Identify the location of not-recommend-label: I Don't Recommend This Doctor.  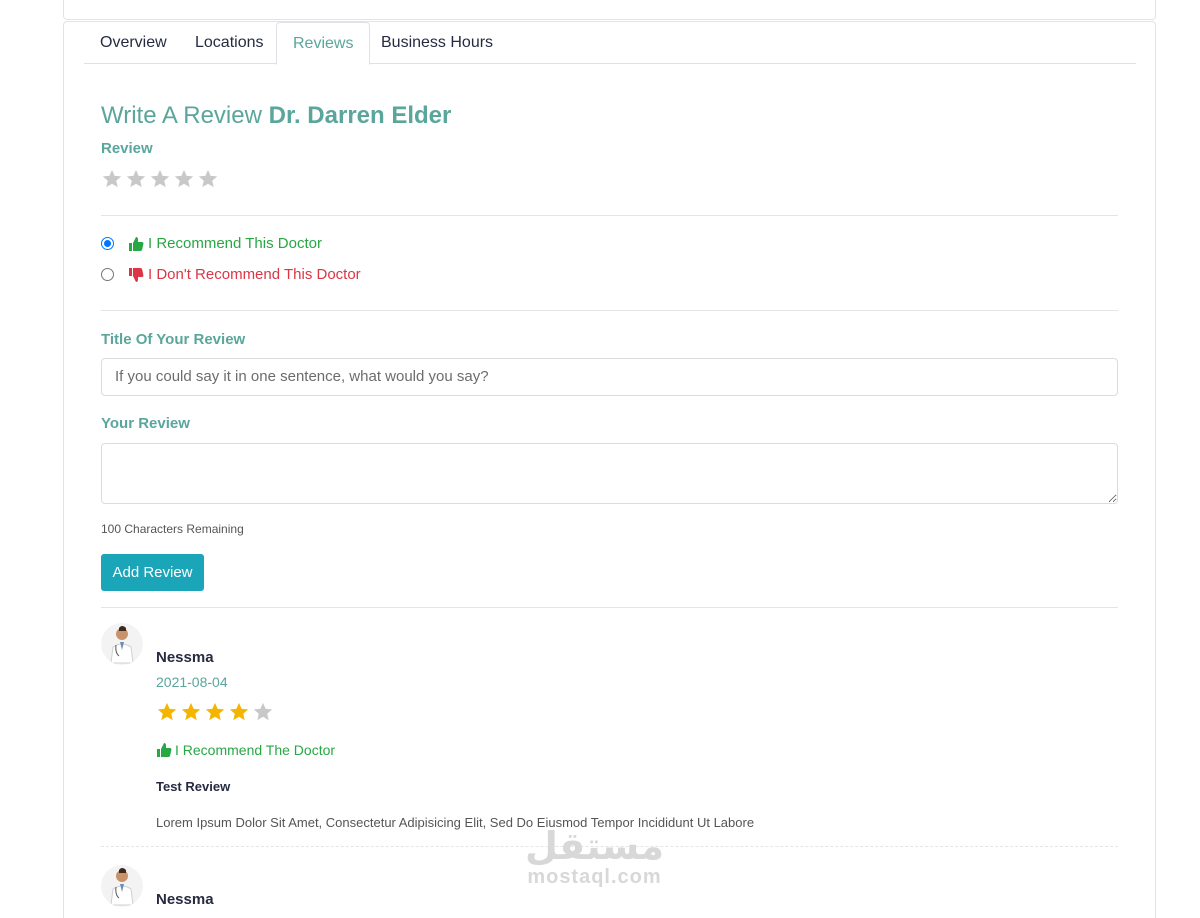
(244, 274).